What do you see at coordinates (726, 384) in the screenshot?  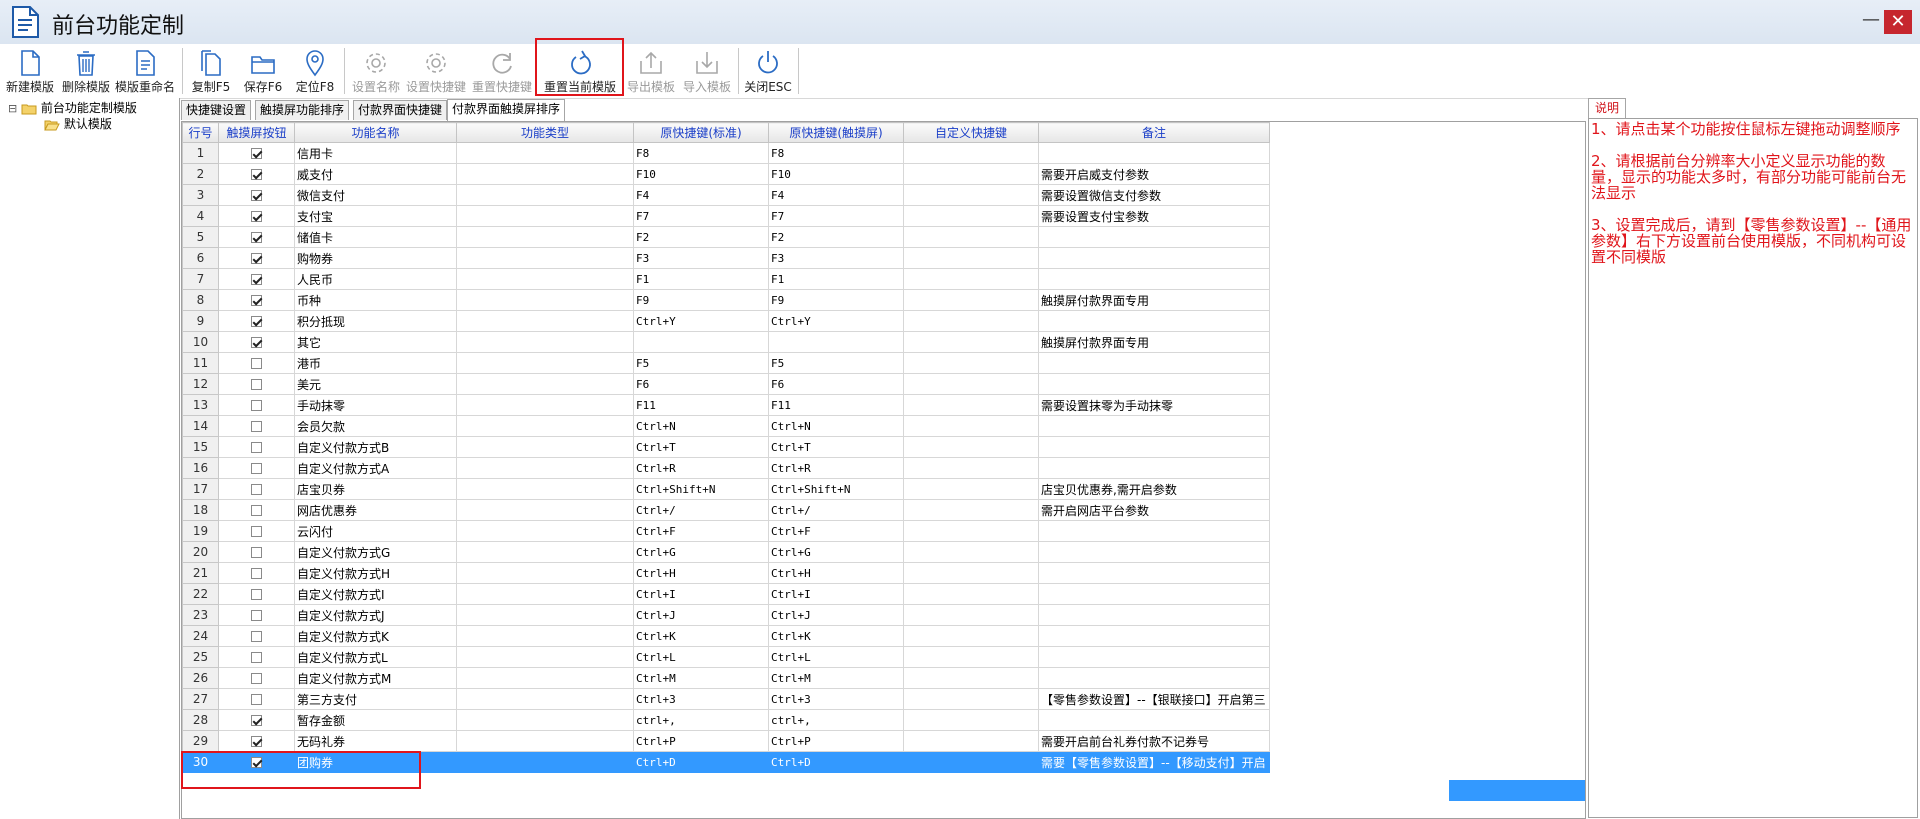 I see `table-row: 12 美元 F6 F6` at bounding box center [726, 384].